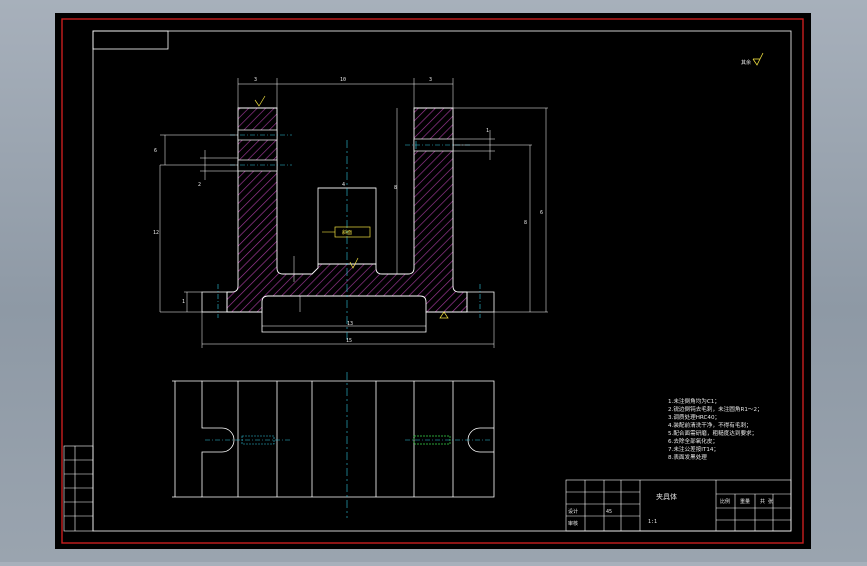 Image resolution: width=867 pixels, height=566 pixels. What do you see at coordinates (573, 511) in the screenshot?
I see `designer-label: 设计` at bounding box center [573, 511].